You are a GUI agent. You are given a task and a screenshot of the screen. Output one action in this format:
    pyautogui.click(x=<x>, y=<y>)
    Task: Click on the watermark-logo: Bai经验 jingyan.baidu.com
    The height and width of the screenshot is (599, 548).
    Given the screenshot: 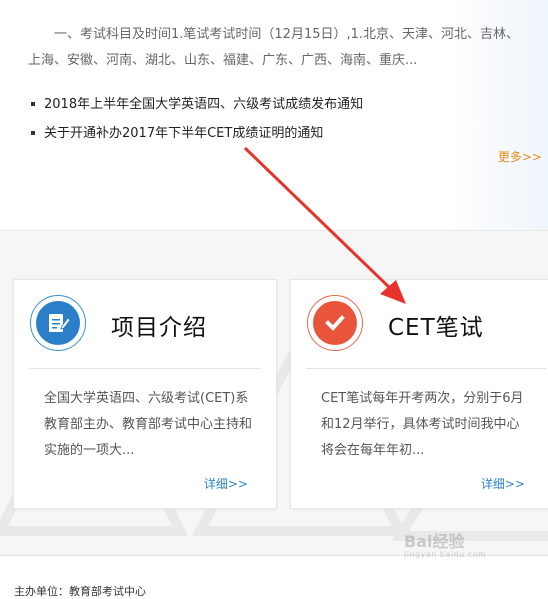 What is the action you would take?
    pyautogui.click(x=459, y=548)
    